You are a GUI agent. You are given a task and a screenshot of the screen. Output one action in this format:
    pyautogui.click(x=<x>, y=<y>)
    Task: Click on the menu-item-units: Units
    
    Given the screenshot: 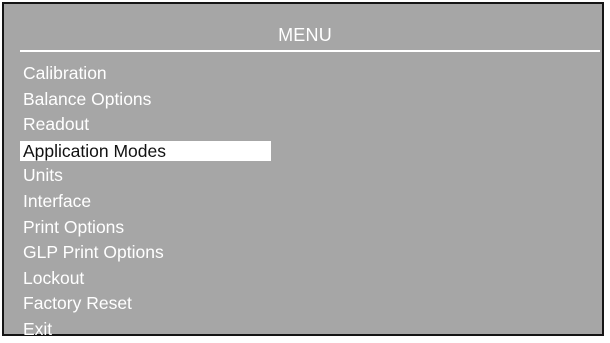 What is the action you would take?
    pyautogui.click(x=145, y=176)
    